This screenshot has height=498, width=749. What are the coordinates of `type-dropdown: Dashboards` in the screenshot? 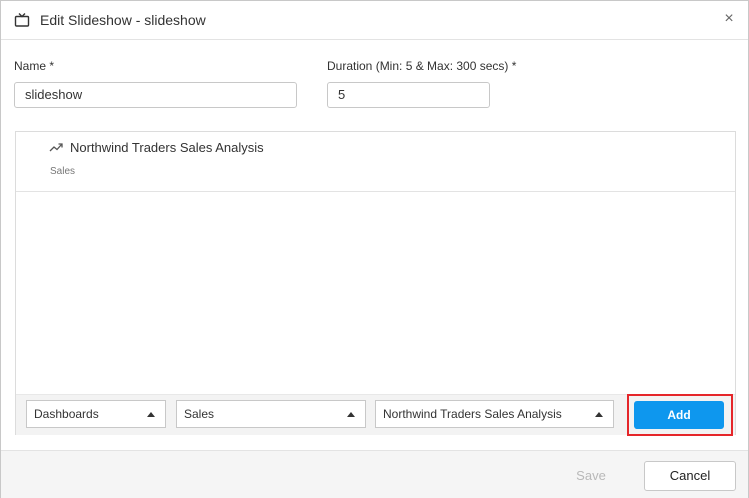 It's located at (96, 414).